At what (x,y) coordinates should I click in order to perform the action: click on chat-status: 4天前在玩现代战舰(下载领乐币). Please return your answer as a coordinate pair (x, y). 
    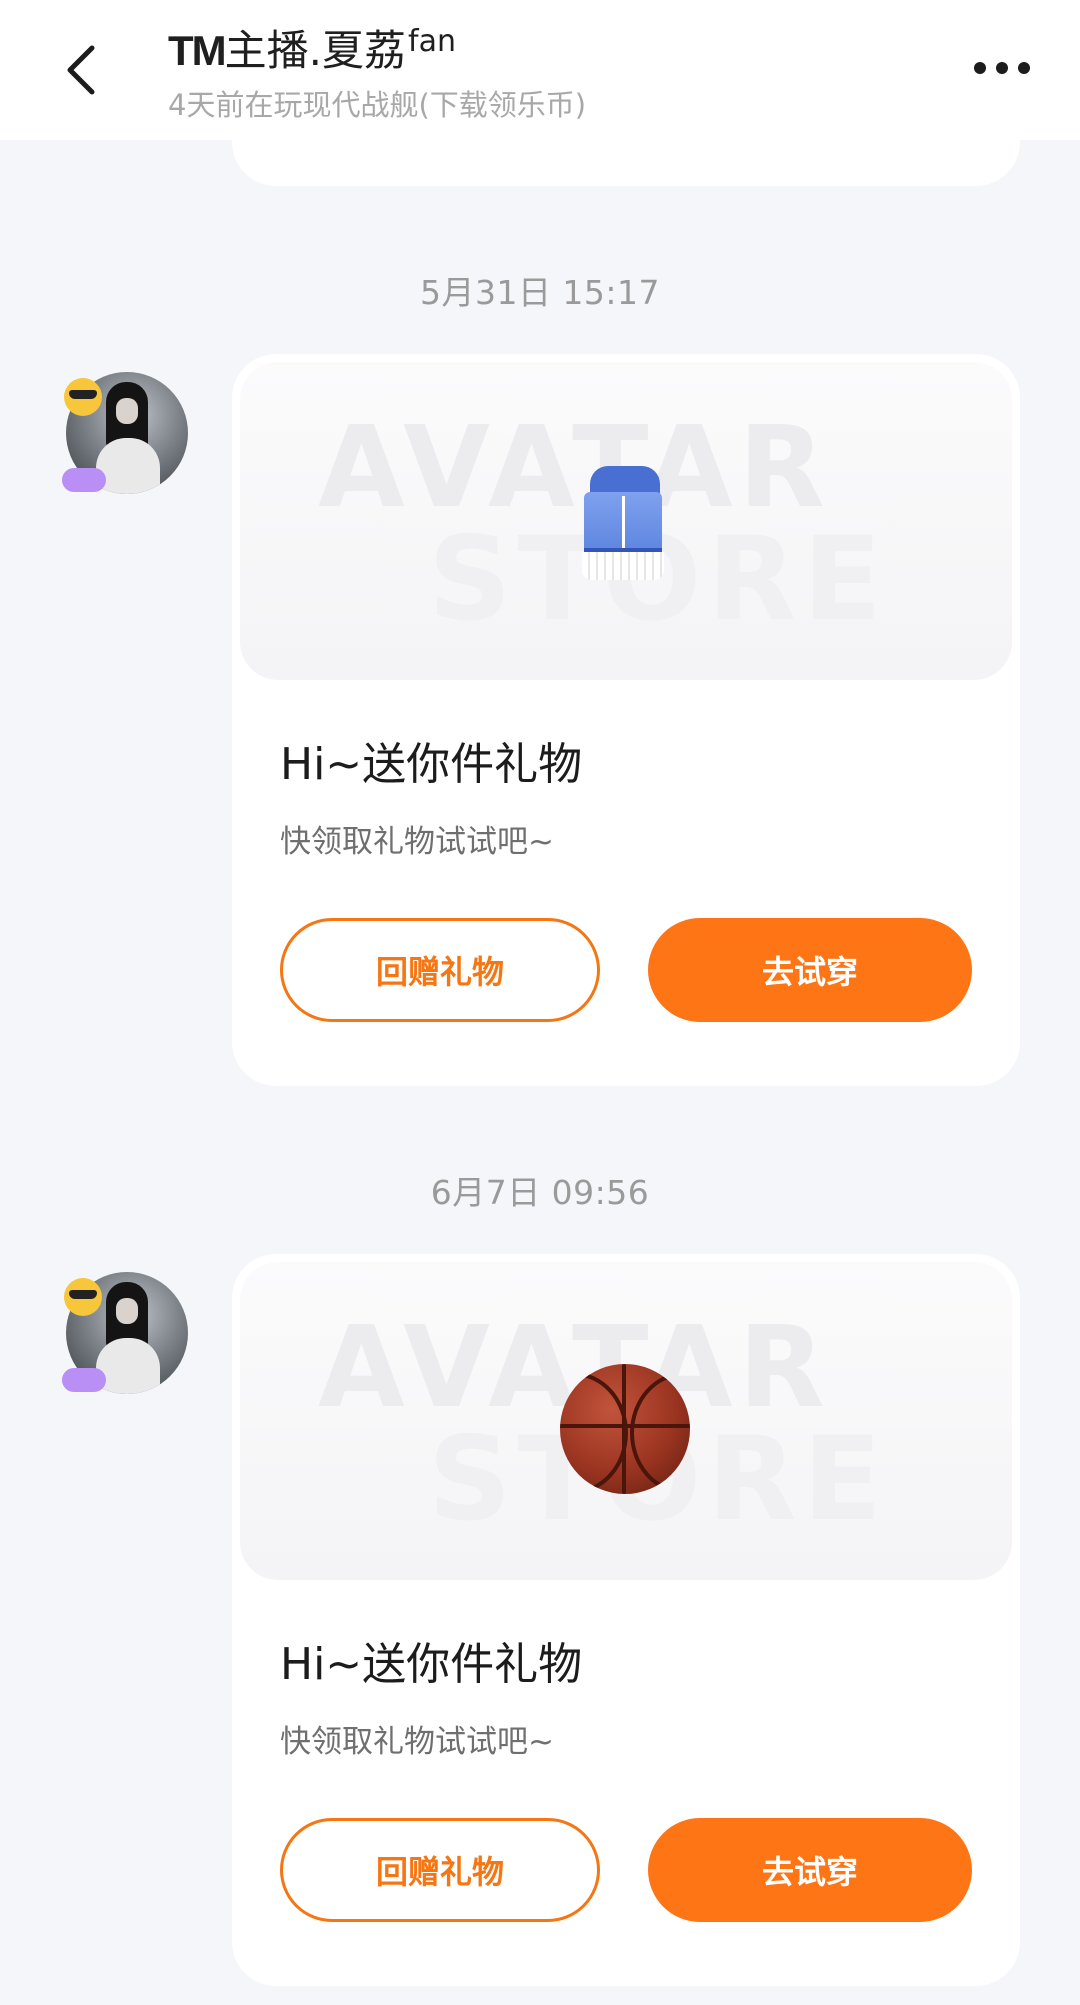
    Looking at the image, I should click on (377, 105).